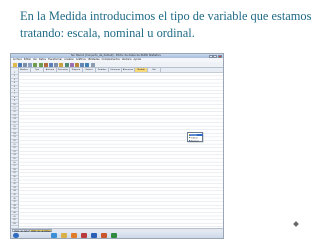 The height and width of the screenshot is (240, 320). I want to click on taskbar, so click(117, 234).